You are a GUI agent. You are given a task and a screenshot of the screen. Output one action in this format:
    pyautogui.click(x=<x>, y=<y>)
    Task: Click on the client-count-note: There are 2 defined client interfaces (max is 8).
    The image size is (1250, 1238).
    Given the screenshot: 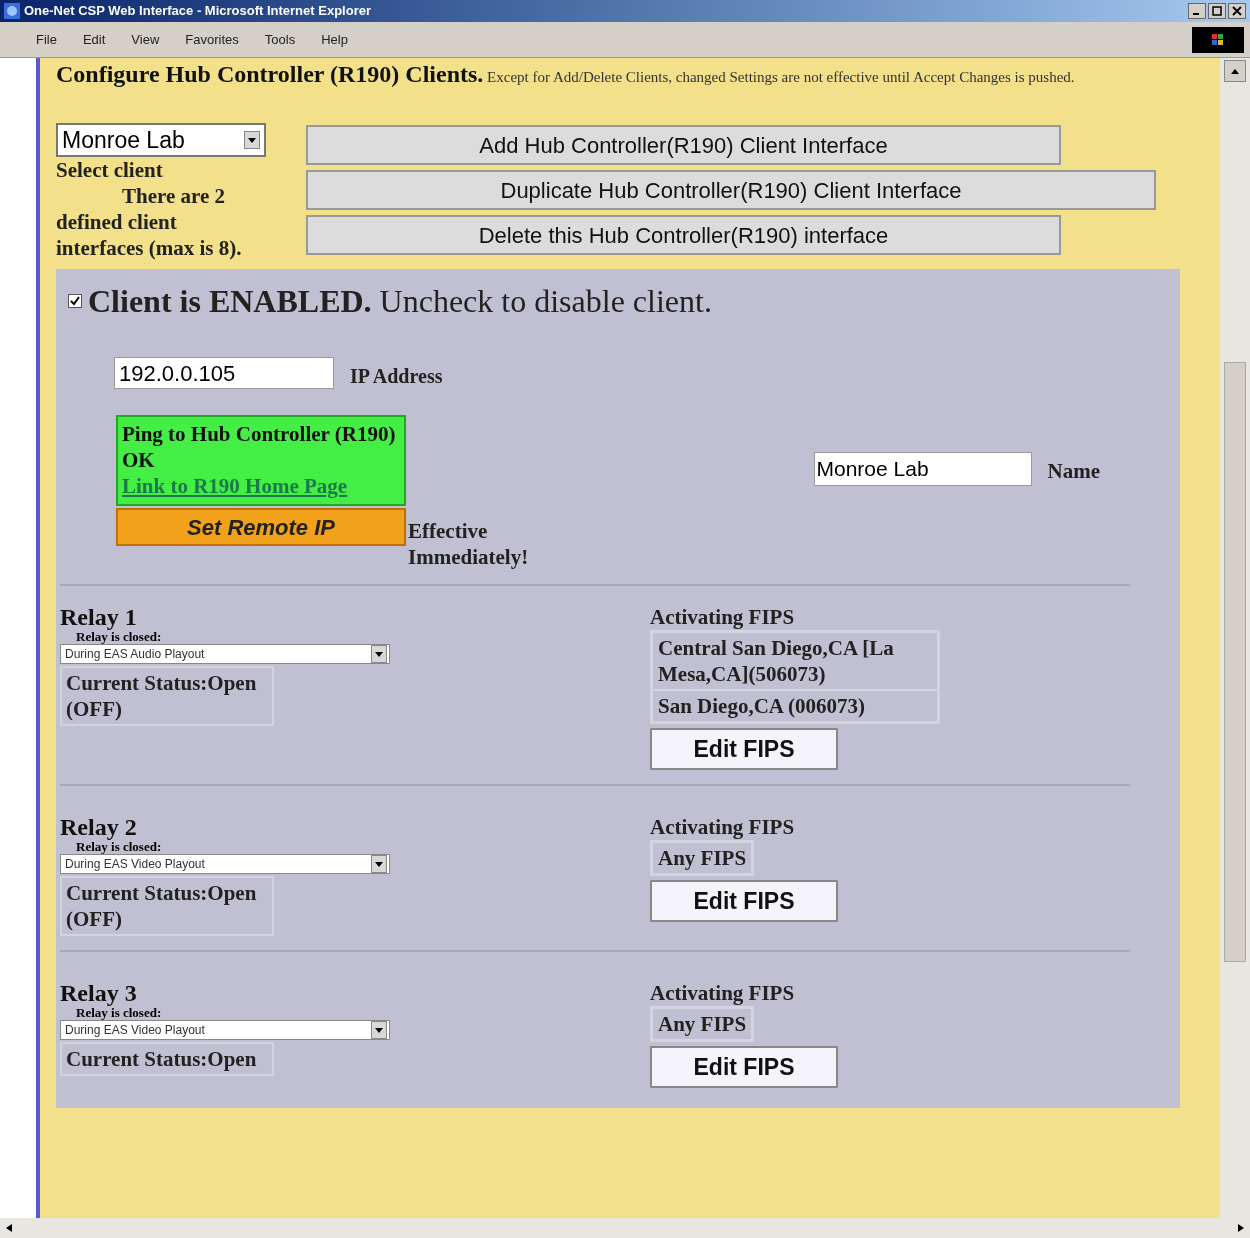 What is the action you would take?
    pyautogui.click(x=149, y=222)
    